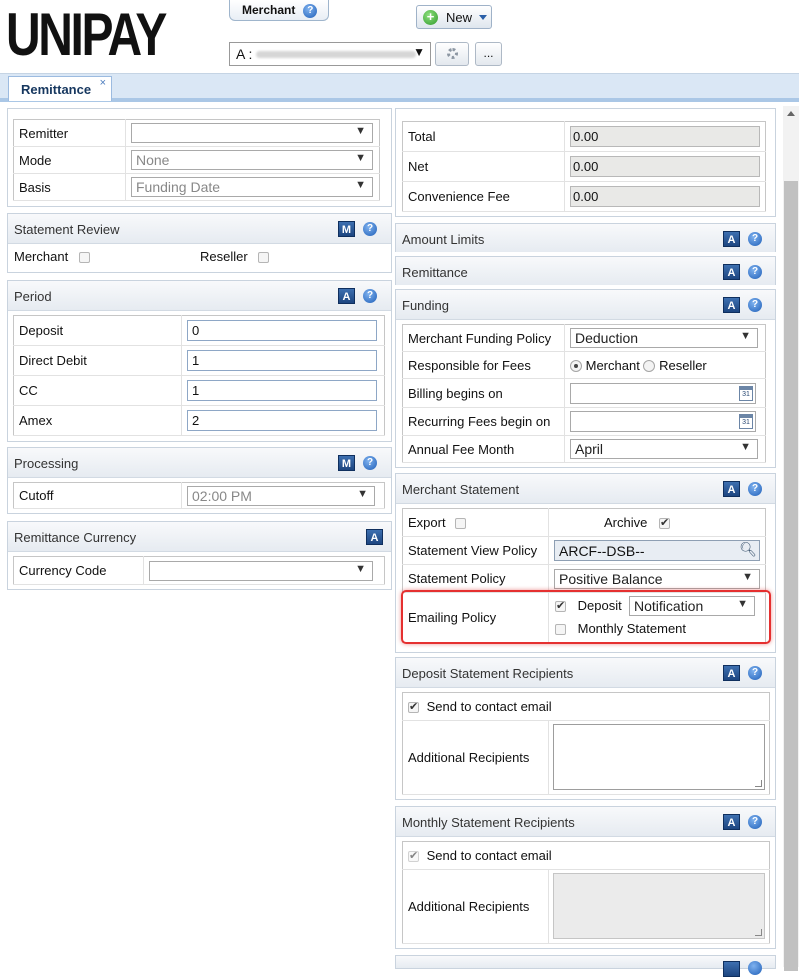  I want to click on cc-period-input: 1, so click(282, 390).